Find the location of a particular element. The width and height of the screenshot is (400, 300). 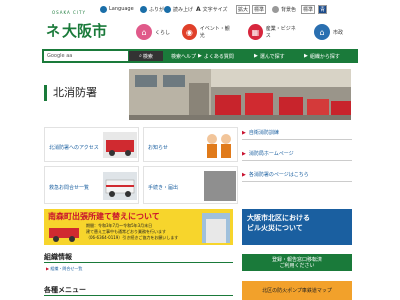

enlarge-button: 拡大 is located at coordinates (243, 9).